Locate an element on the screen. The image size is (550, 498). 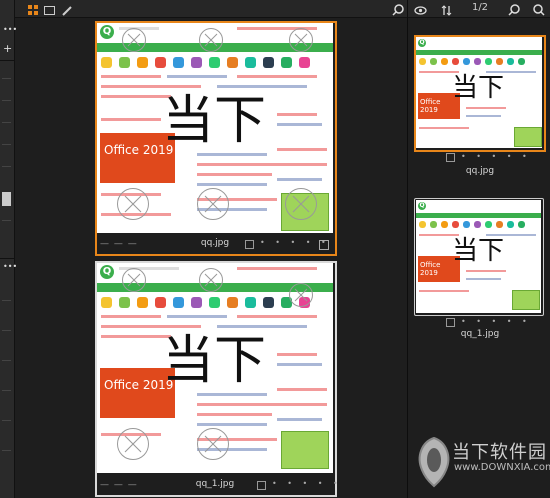
side-toolbar: 1/2 is located at coordinates (479, 9).